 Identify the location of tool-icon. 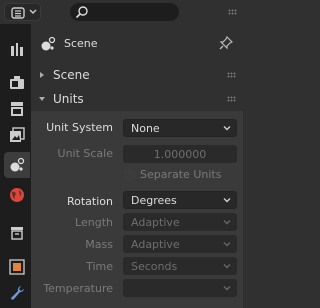
(17, 49).